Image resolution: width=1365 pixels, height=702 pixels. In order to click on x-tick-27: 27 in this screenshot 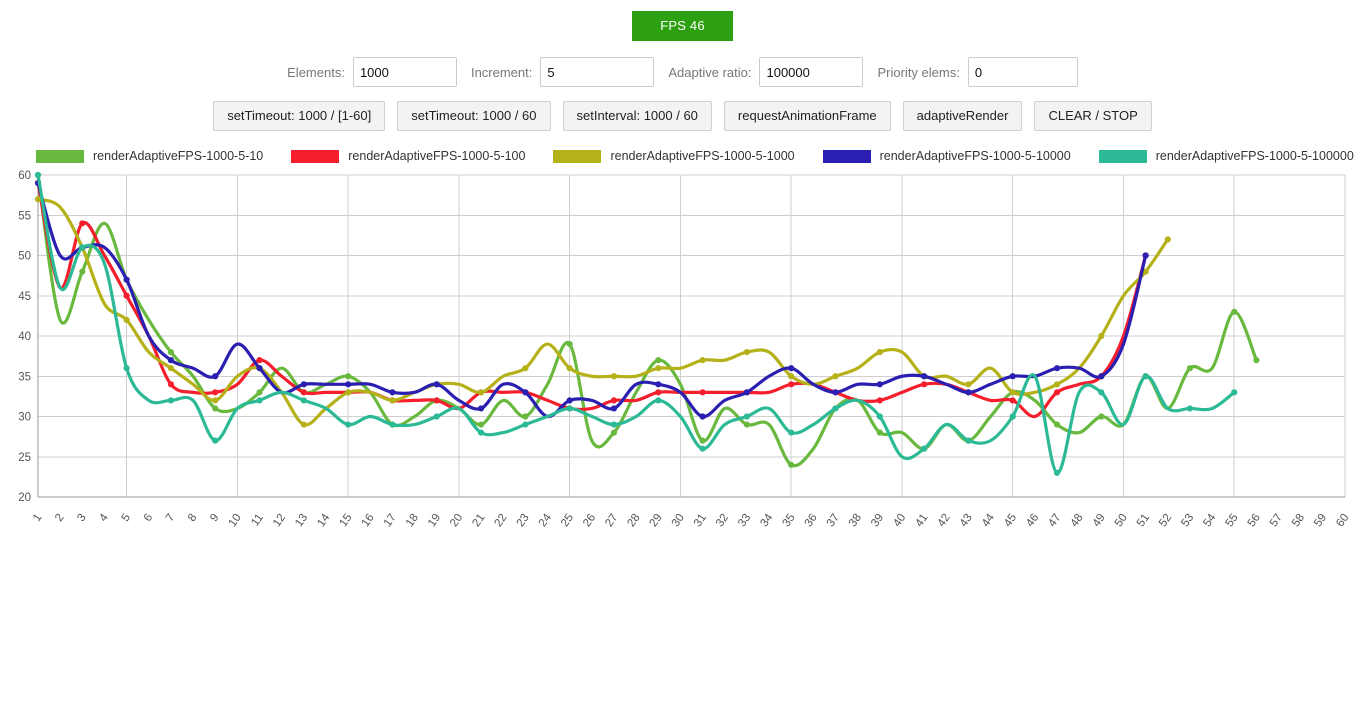, I will do `click(611, 520)`.